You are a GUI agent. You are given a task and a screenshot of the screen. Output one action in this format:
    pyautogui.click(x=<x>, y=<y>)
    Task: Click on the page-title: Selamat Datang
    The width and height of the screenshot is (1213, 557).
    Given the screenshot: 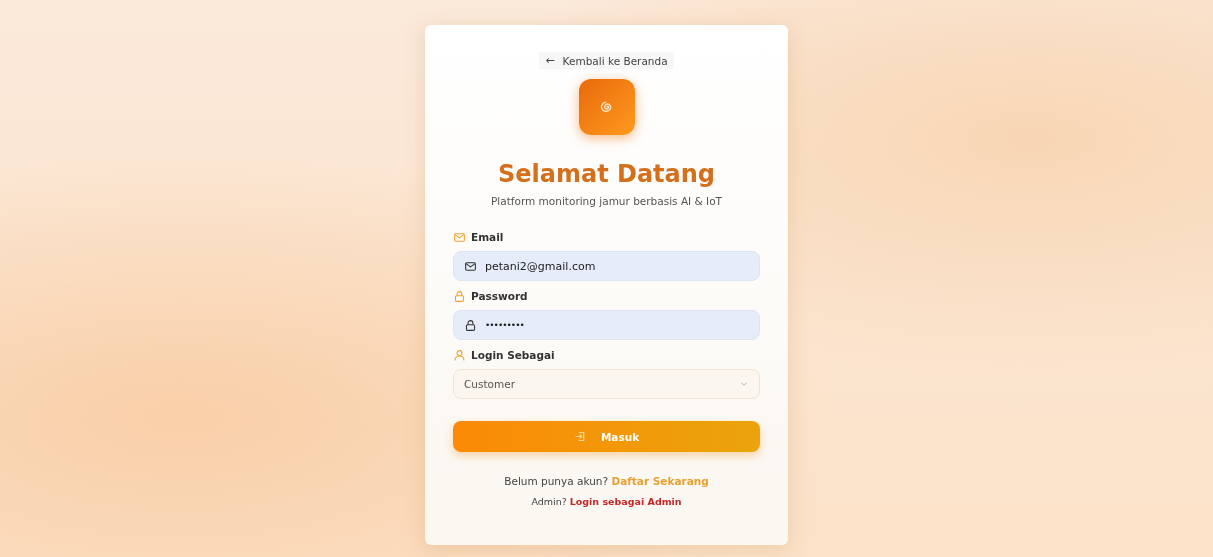 What is the action you would take?
    pyautogui.click(x=606, y=174)
    